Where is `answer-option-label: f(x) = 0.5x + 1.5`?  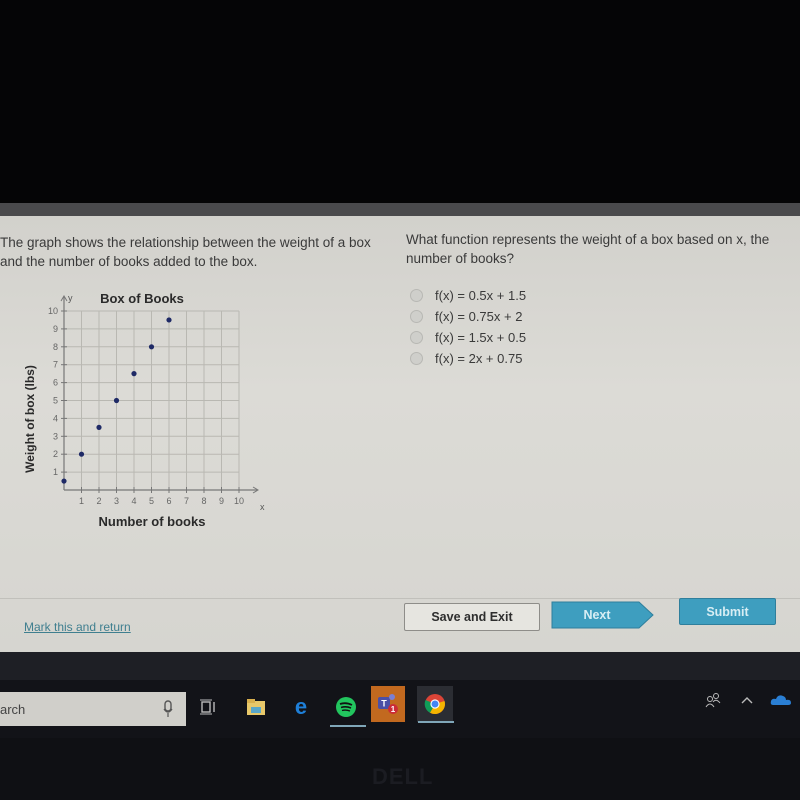
answer-option-label: f(x) = 0.5x + 1.5 is located at coordinates (481, 295).